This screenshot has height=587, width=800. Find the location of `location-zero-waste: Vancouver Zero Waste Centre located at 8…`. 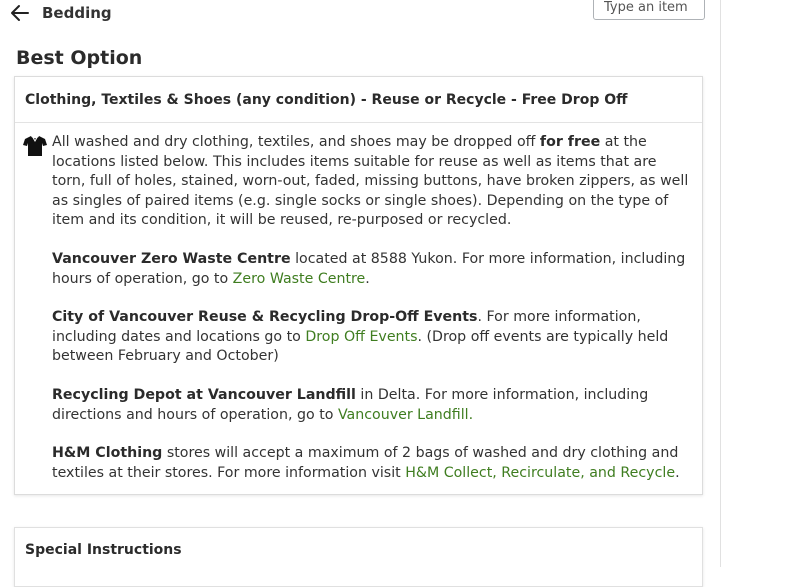

location-zero-waste: Vancouver Zero Waste Centre located at 8… is located at coordinates (369, 268).